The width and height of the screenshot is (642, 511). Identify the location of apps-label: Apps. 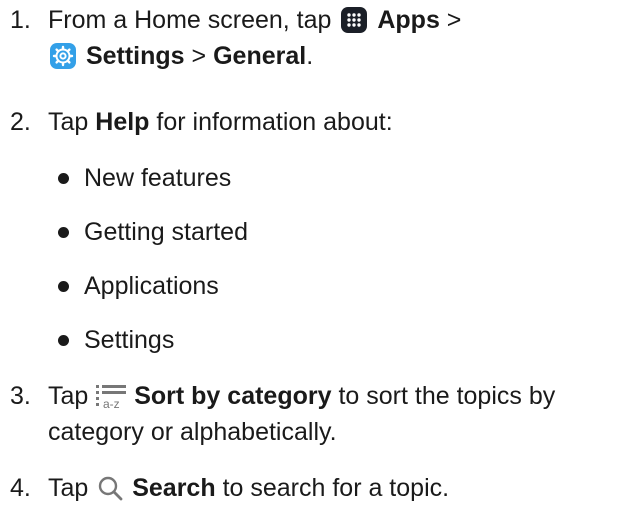
(408, 20).